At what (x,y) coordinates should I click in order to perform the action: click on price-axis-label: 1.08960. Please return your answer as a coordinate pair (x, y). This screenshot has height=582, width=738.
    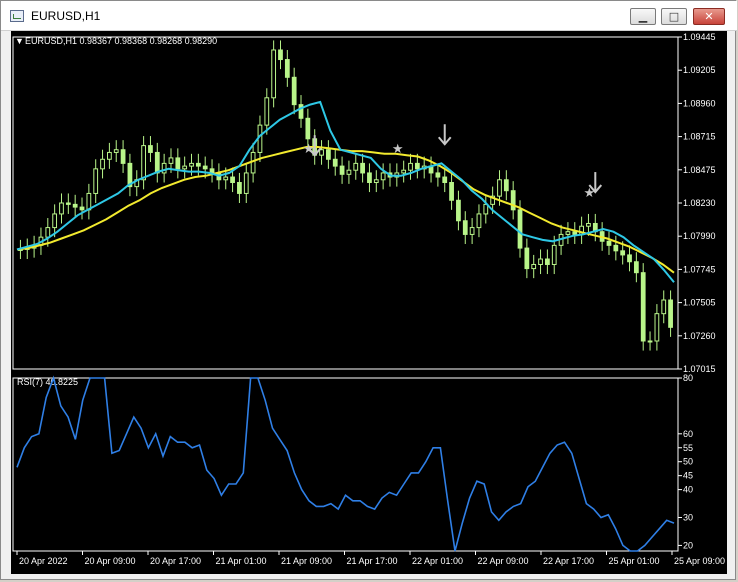
    Looking at the image, I should click on (699, 103).